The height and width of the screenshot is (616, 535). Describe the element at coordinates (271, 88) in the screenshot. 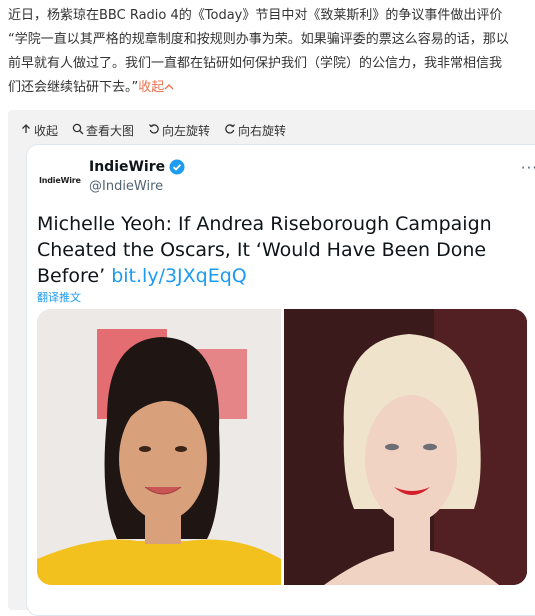

I see `post-line-4: 们还会继续钻研下去。”收起` at that location.